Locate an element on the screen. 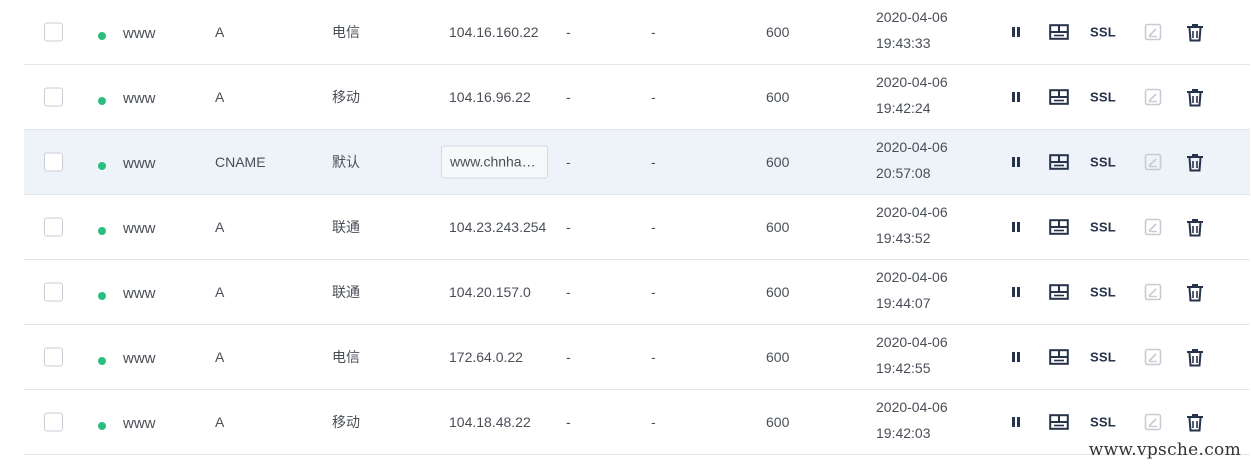  record-value: 172.64.0.22 is located at coordinates (486, 357).